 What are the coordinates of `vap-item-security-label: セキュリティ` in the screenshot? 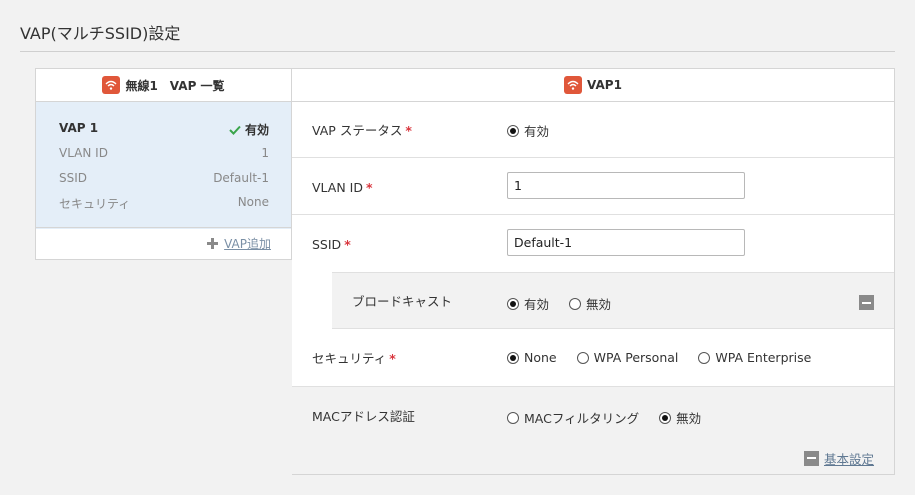 It's located at (95, 204).